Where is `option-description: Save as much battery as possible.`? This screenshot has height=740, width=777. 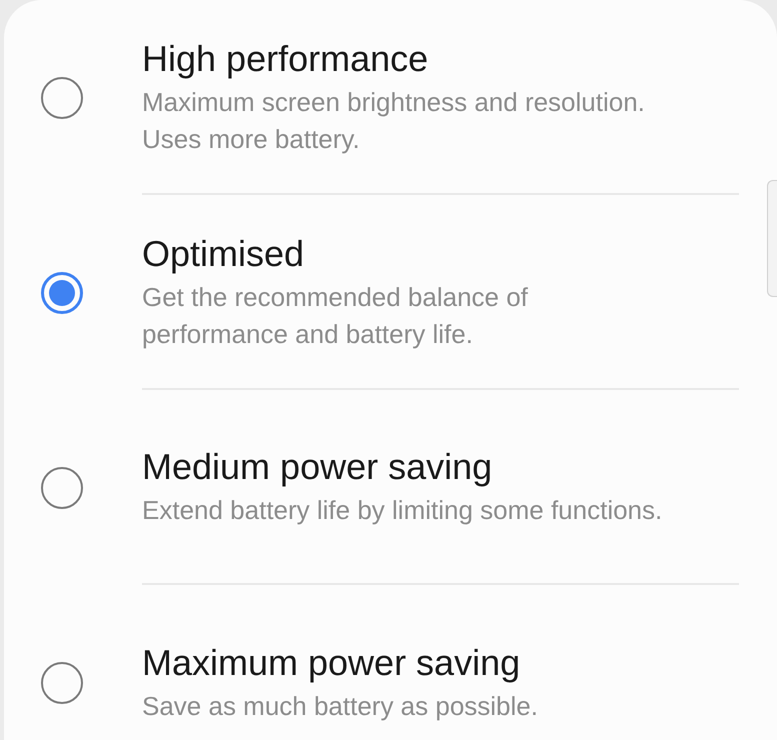
option-description: Save as much battery as possible. is located at coordinates (340, 706).